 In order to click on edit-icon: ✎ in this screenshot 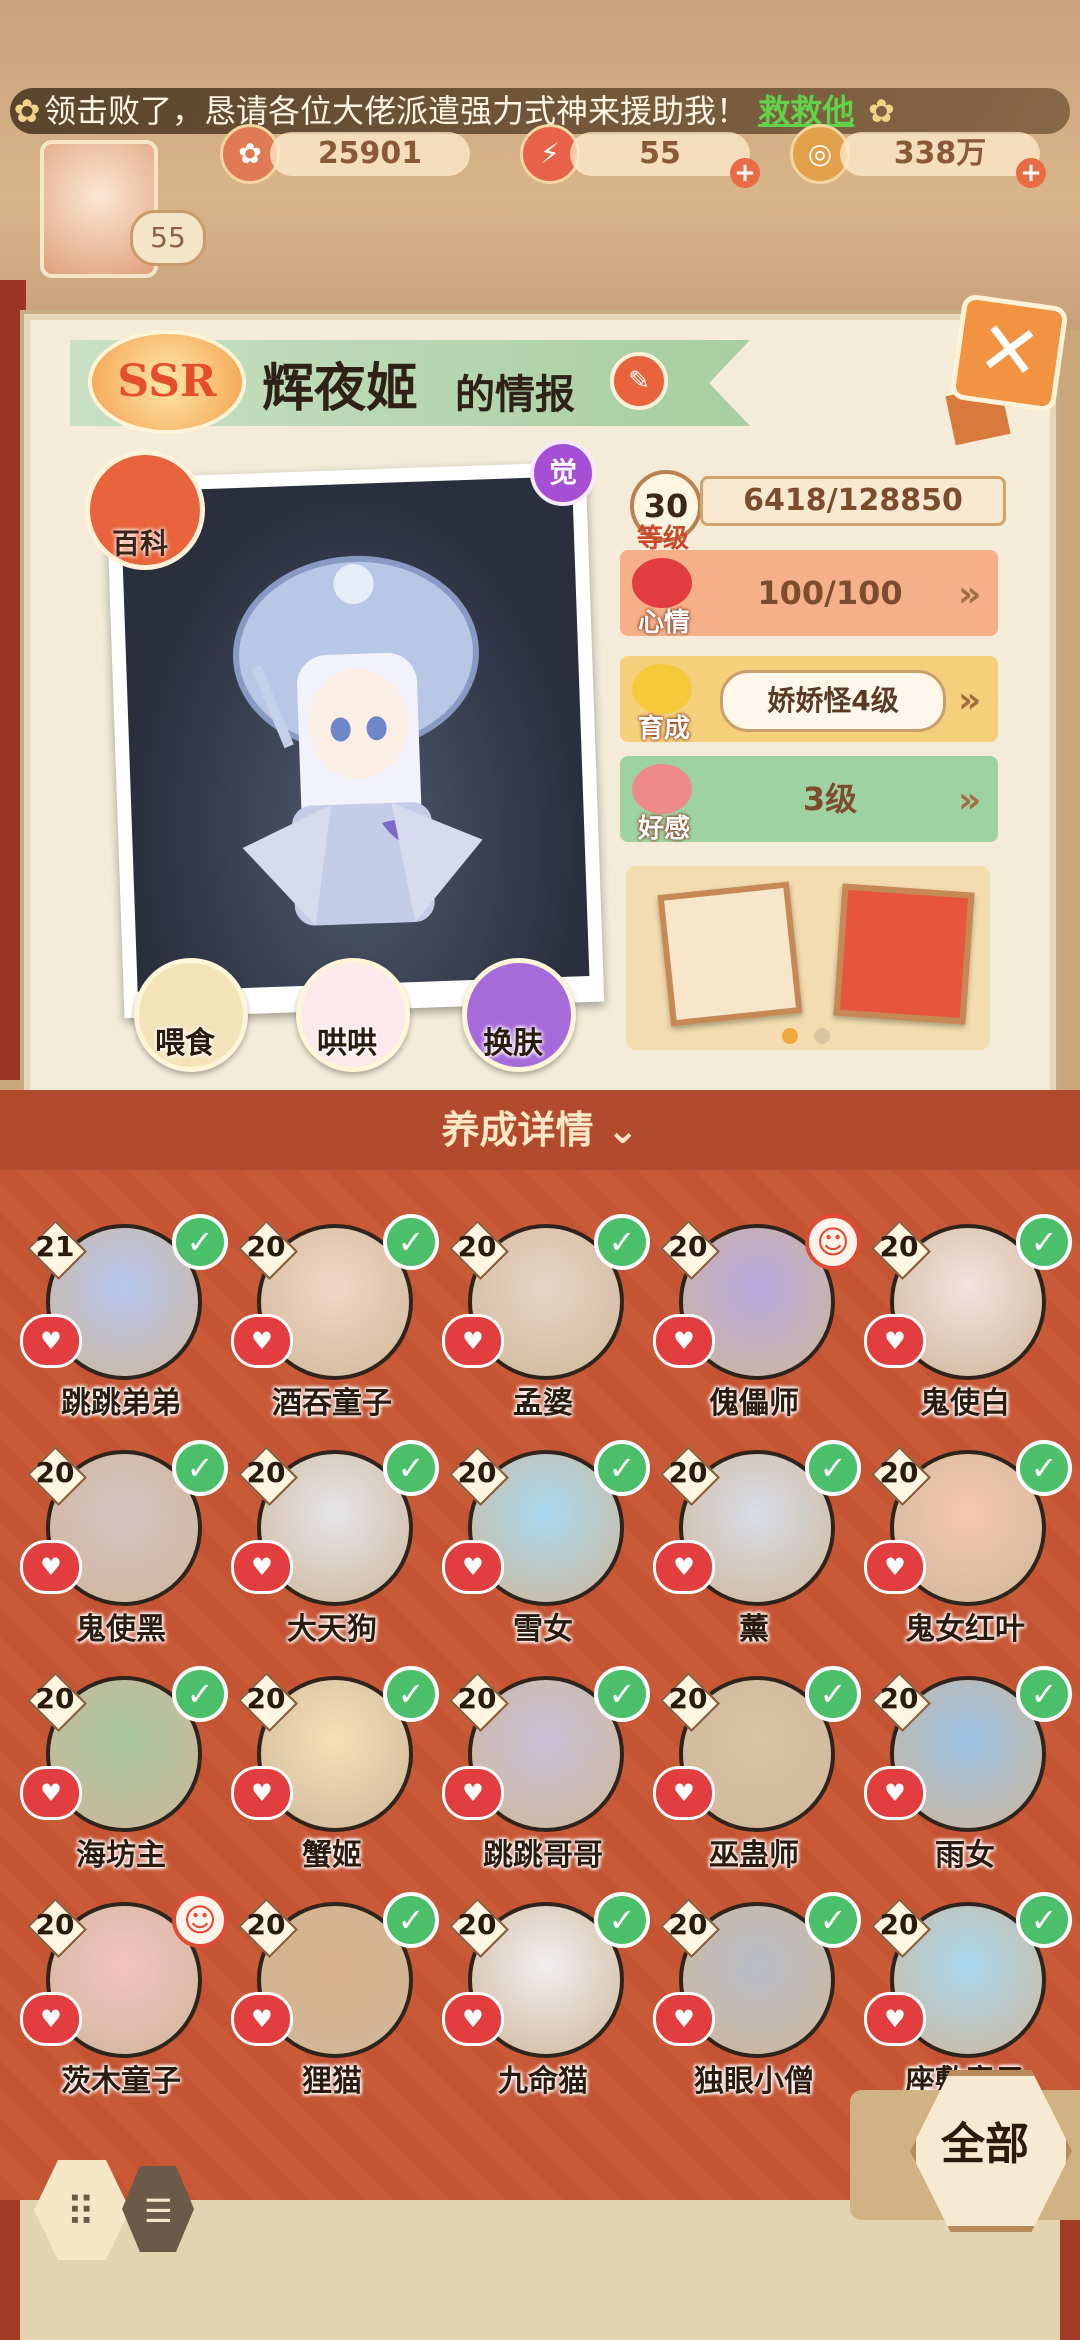, I will do `click(639, 381)`.